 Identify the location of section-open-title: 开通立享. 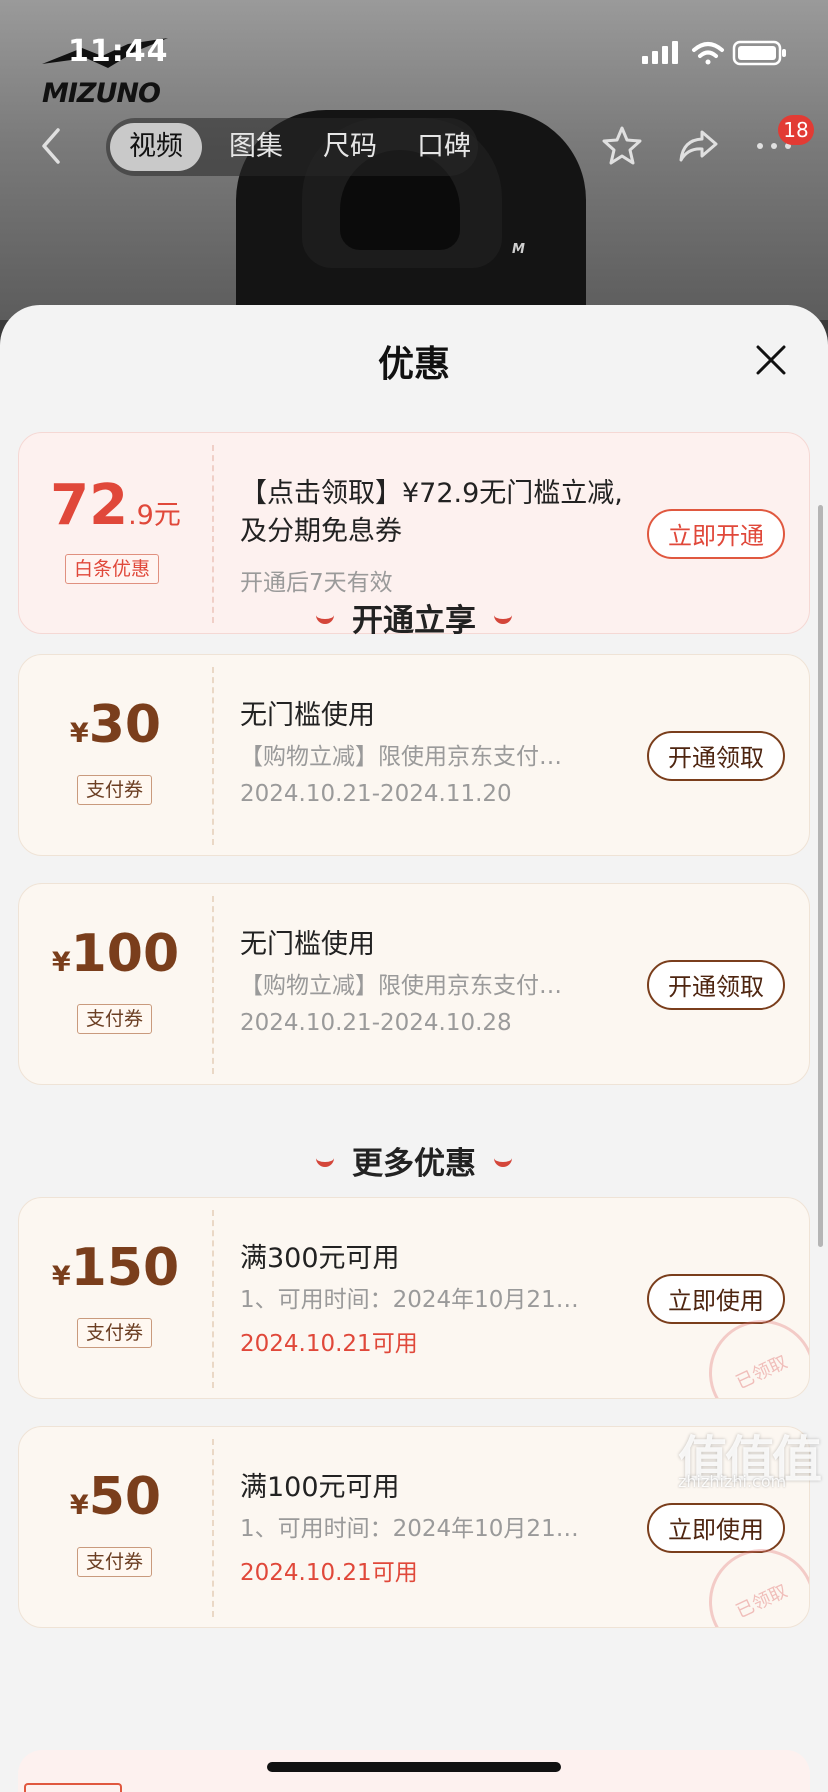
(414, 617).